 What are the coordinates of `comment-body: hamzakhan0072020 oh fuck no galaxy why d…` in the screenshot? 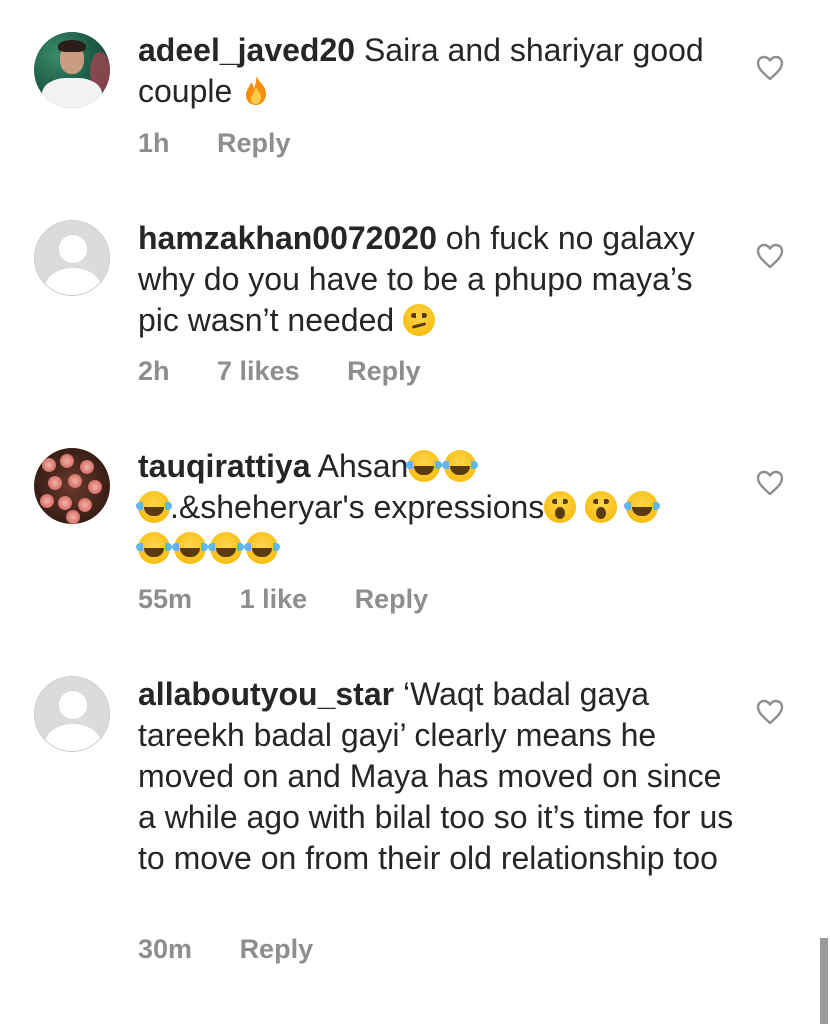 It's located at (438, 279).